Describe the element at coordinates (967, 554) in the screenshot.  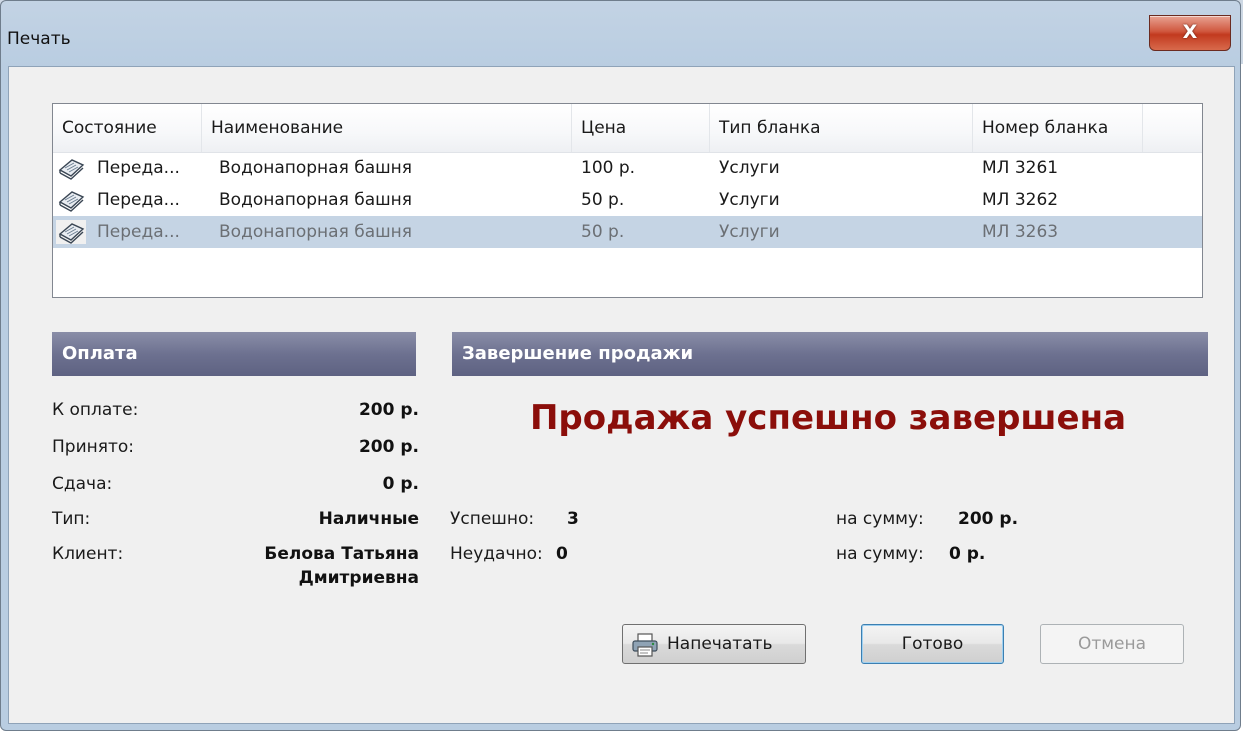
I see `fail-sum: 0 р.` at that location.